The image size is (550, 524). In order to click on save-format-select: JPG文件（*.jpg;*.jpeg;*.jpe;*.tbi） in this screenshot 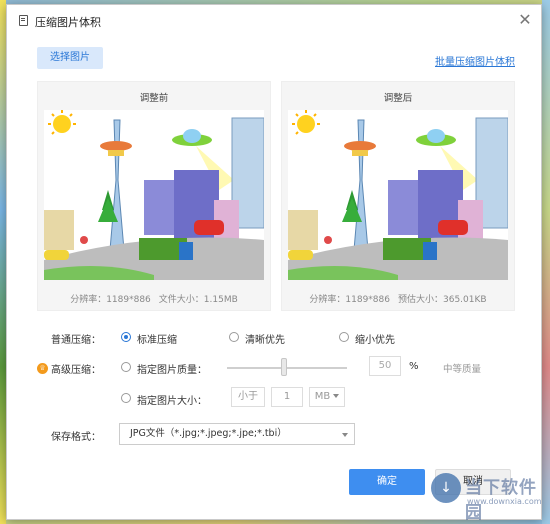, I will do `click(237, 434)`.